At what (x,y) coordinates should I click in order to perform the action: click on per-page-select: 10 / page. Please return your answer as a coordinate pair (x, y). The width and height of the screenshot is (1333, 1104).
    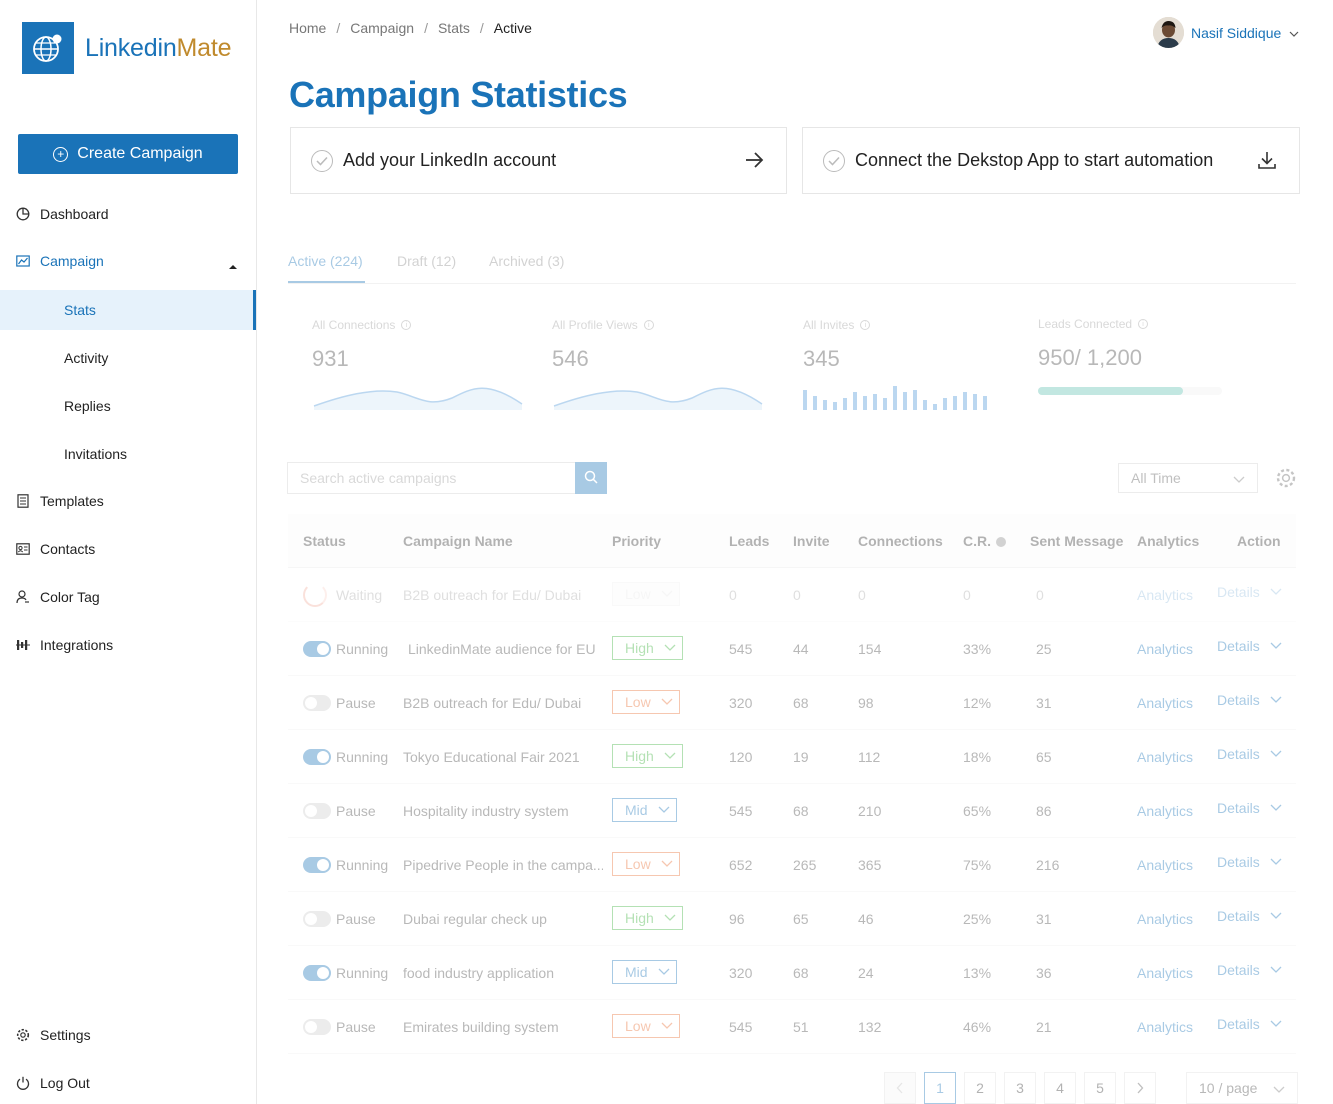
    Looking at the image, I should click on (1242, 1088).